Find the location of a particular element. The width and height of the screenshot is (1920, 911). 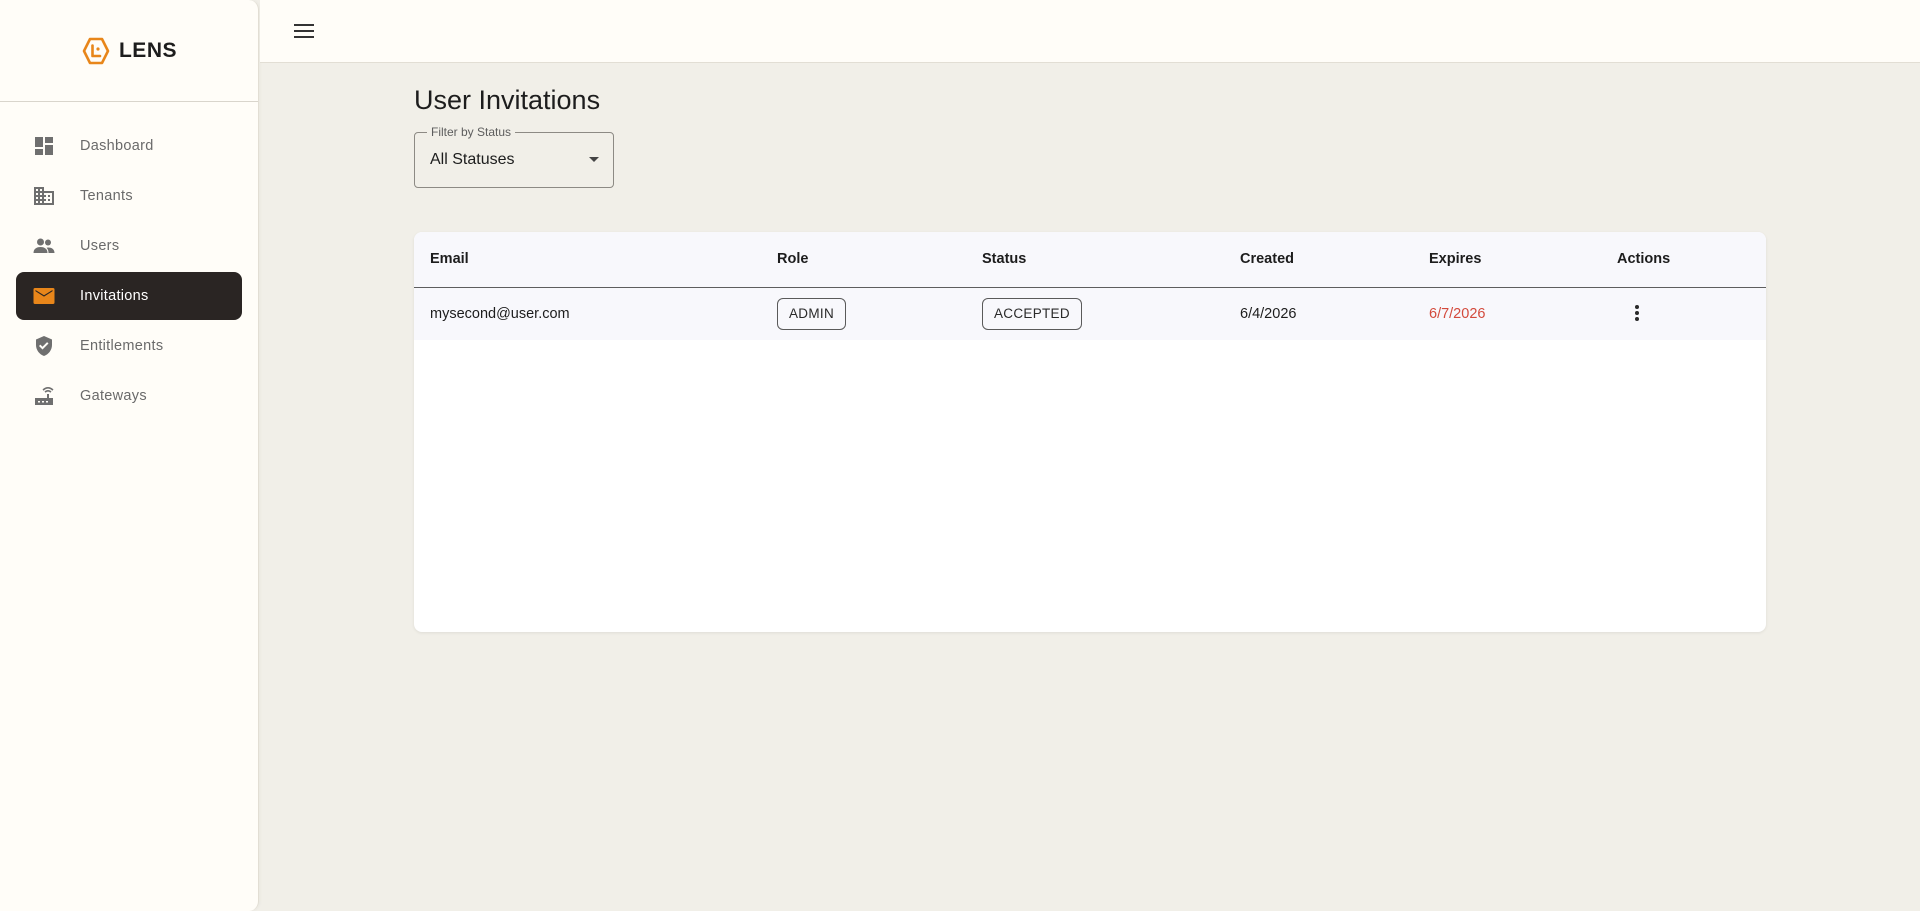

hamburger-menu-icon is located at coordinates (304, 31).